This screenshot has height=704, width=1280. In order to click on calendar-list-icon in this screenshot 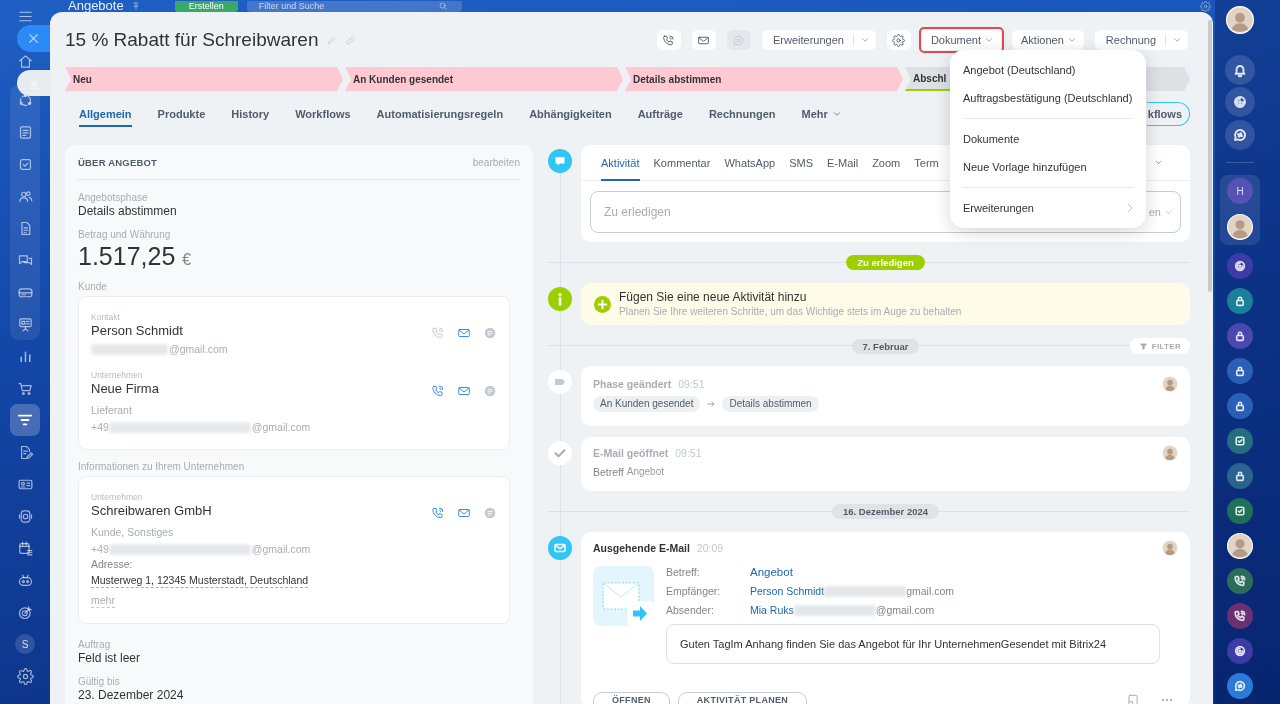, I will do `click(25, 548)`.